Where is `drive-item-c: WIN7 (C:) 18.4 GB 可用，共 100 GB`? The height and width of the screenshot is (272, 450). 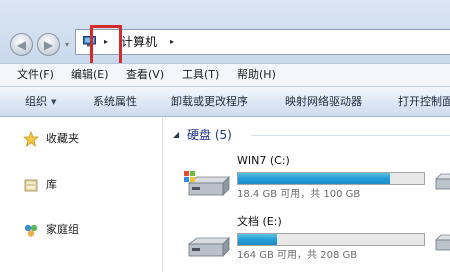
drive-item-c: WIN7 (C:) 18.4 GB 可用，共 100 GB is located at coordinates (316, 183).